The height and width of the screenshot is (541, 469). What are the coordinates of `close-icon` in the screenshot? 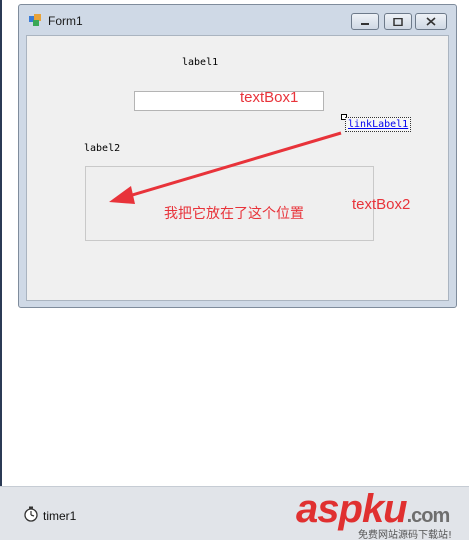 It's located at (431, 21).